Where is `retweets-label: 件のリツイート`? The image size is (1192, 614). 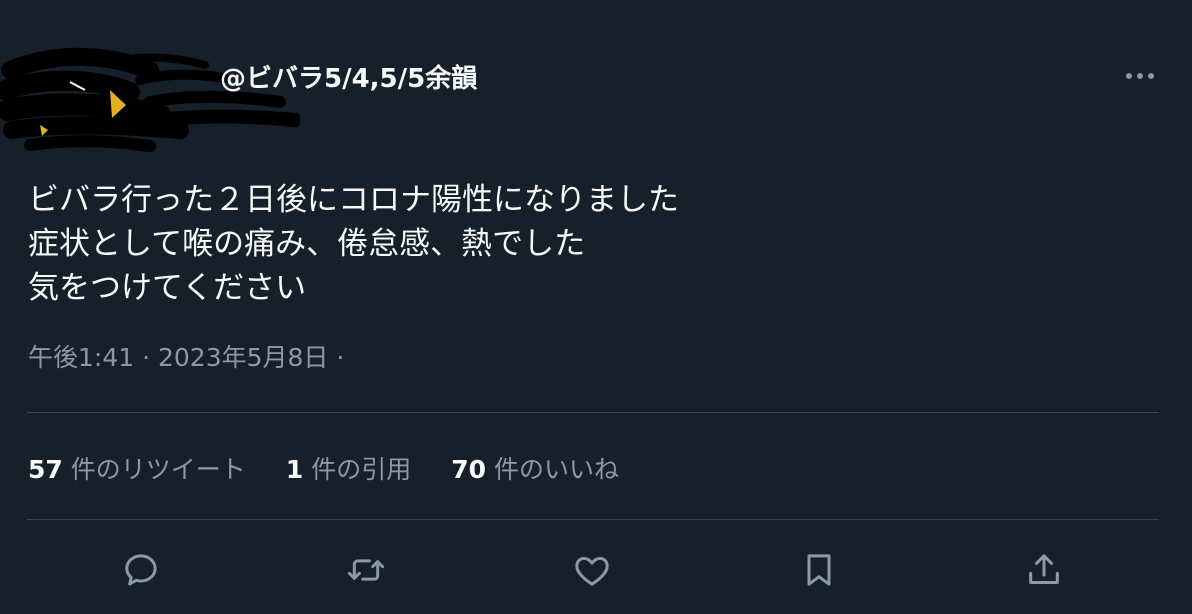 retweets-label: 件のリツイート is located at coordinates (158, 469).